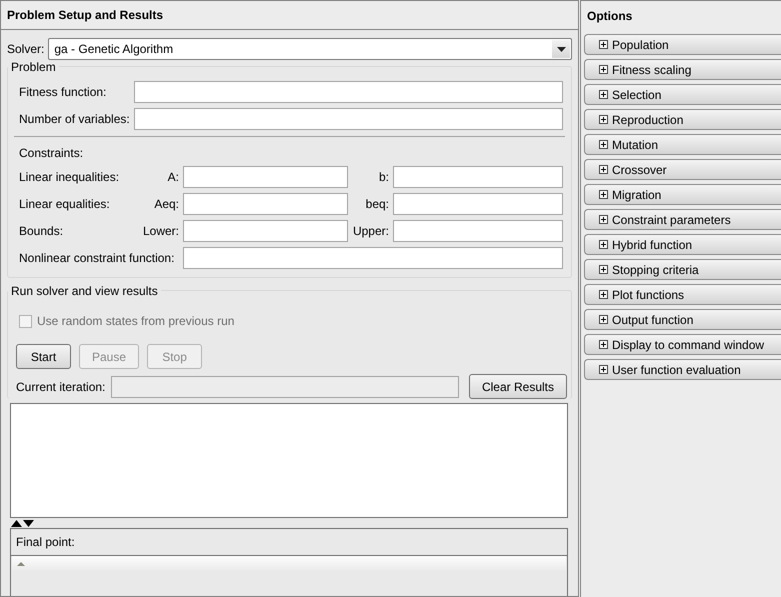 The height and width of the screenshot is (597, 781). What do you see at coordinates (682, 169) in the screenshot?
I see `options-section-header: Crossover` at bounding box center [682, 169].